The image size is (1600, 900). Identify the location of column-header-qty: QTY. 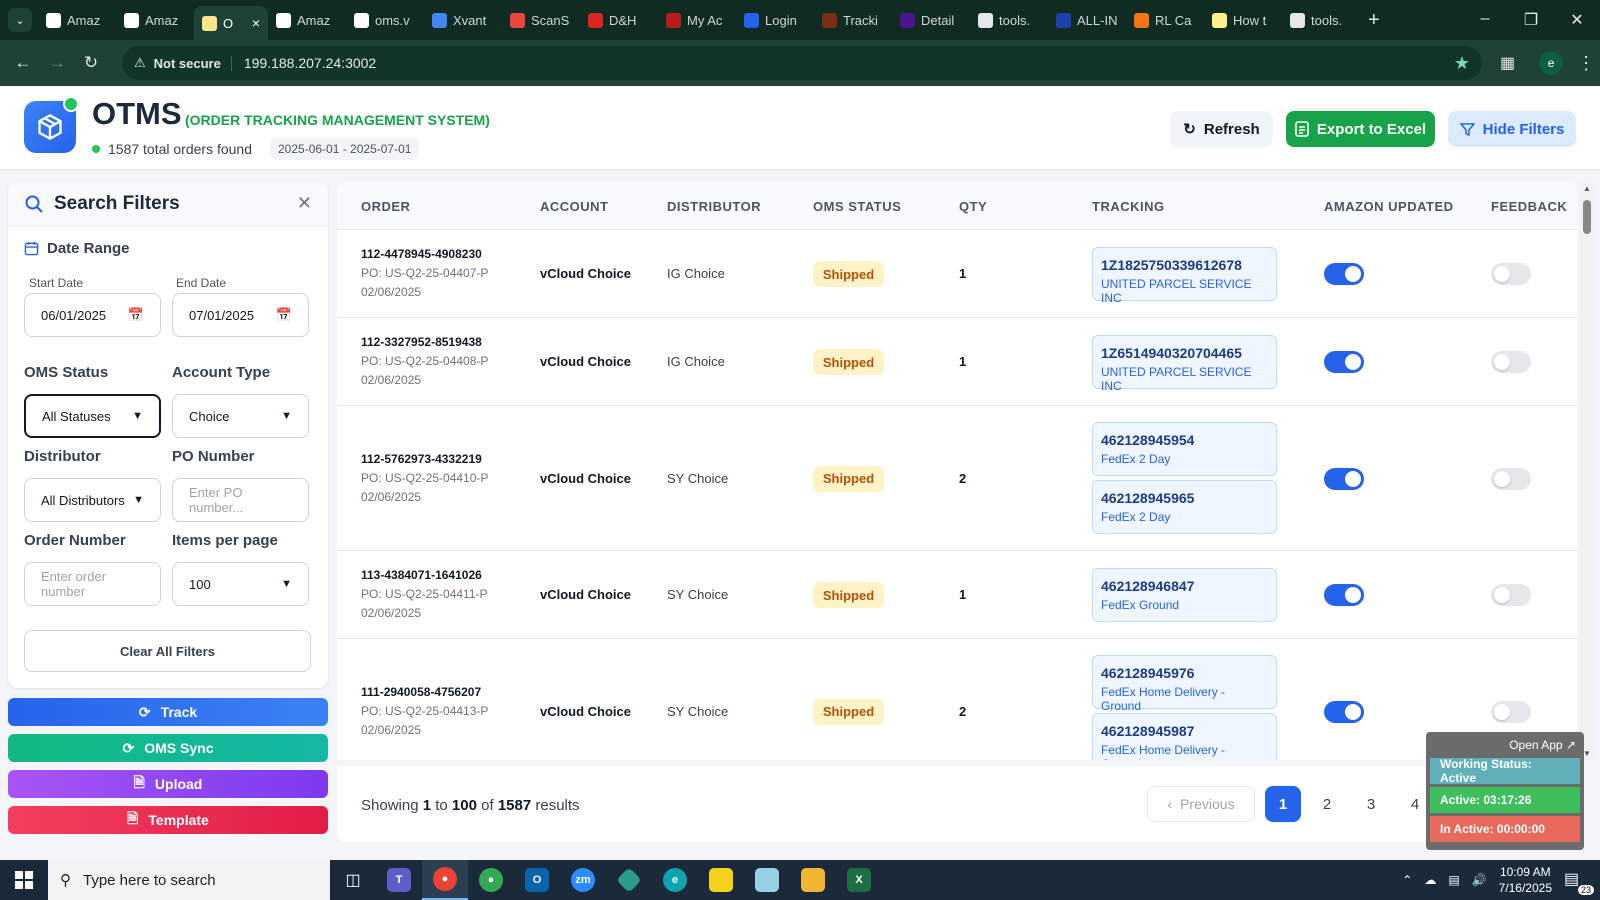
(973, 206).